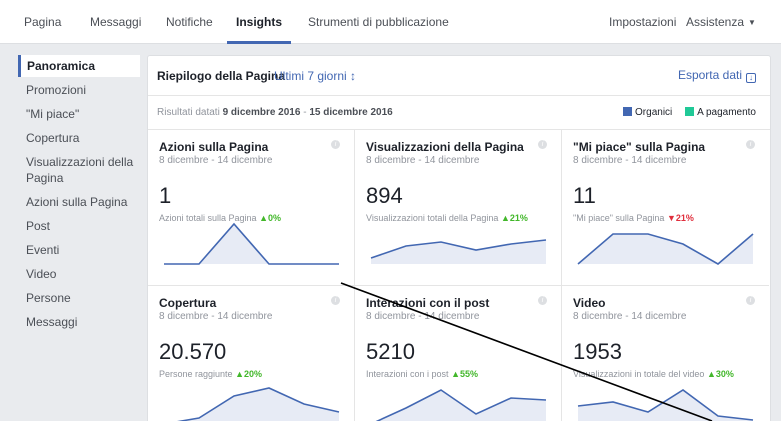  Describe the element at coordinates (639, 374) in the screenshot. I see `card-subtitle-text: Visualizzazioni in totale del video` at that location.